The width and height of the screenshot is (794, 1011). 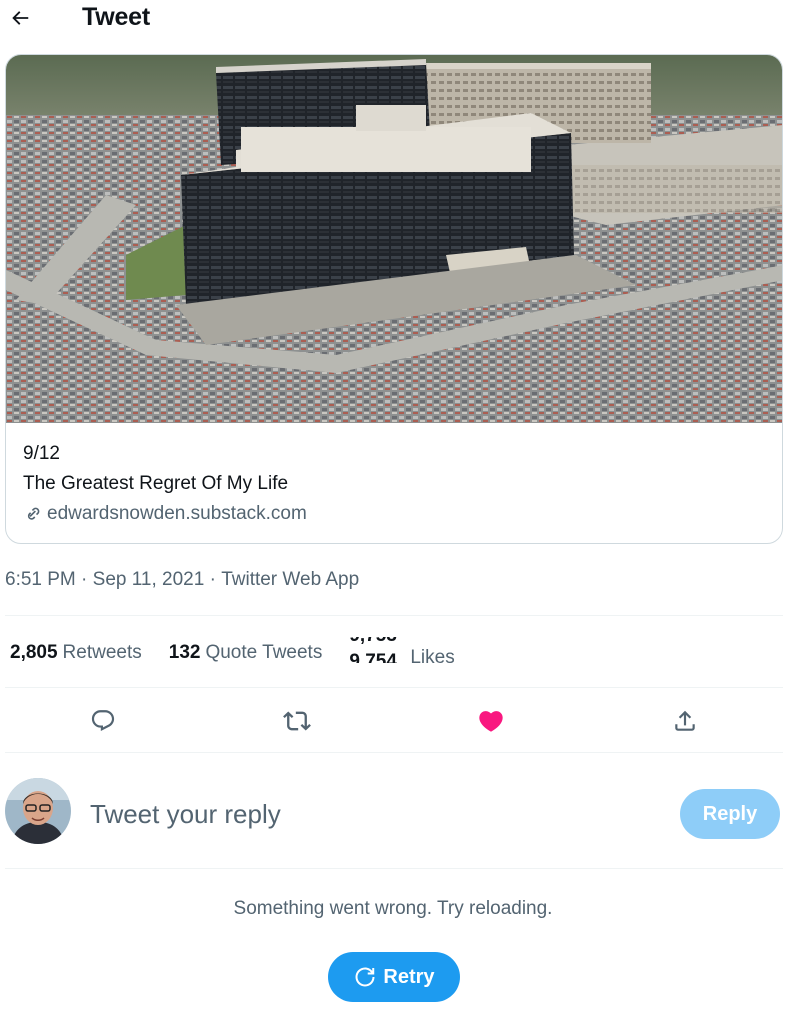 What do you see at coordinates (149, 580) in the screenshot?
I see `tweet-date-link: Sep 11, 2021` at bounding box center [149, 580].